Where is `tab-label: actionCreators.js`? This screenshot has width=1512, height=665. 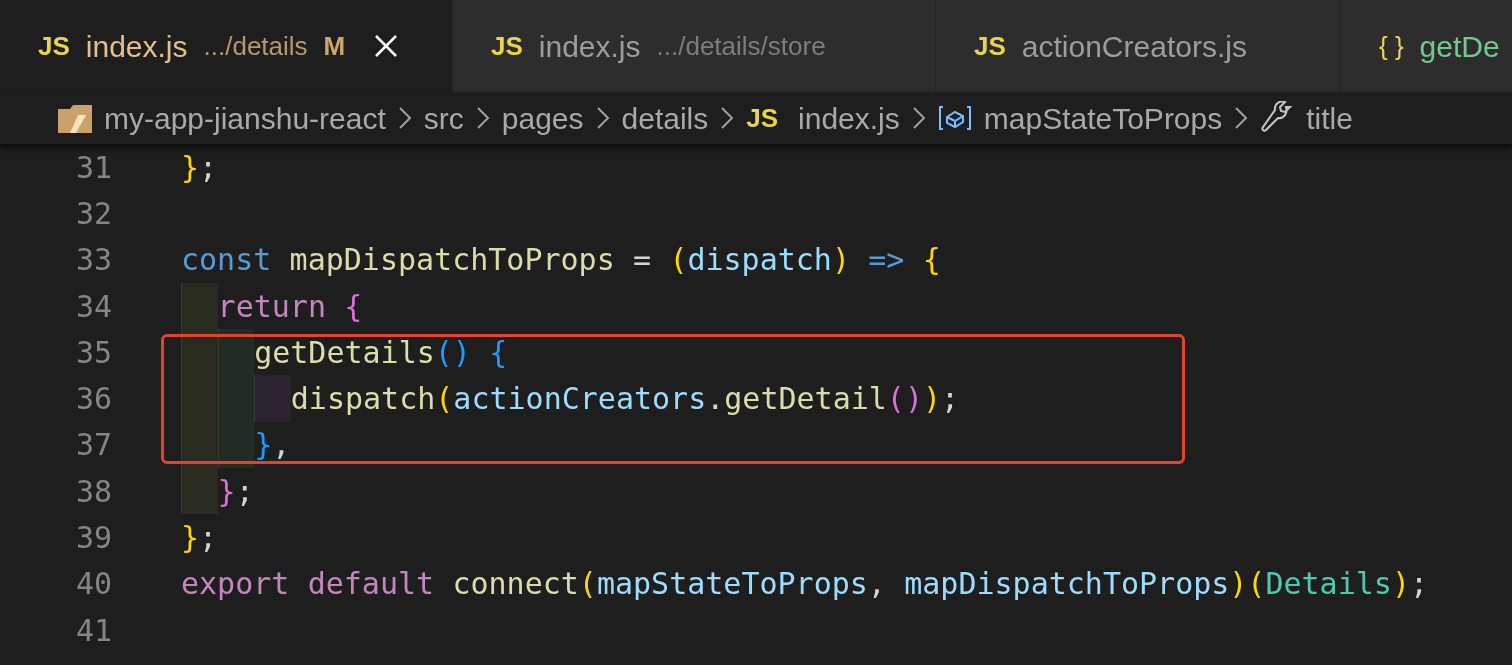
tab-label: actionCreators.js is located at coordinates (1134, 46).